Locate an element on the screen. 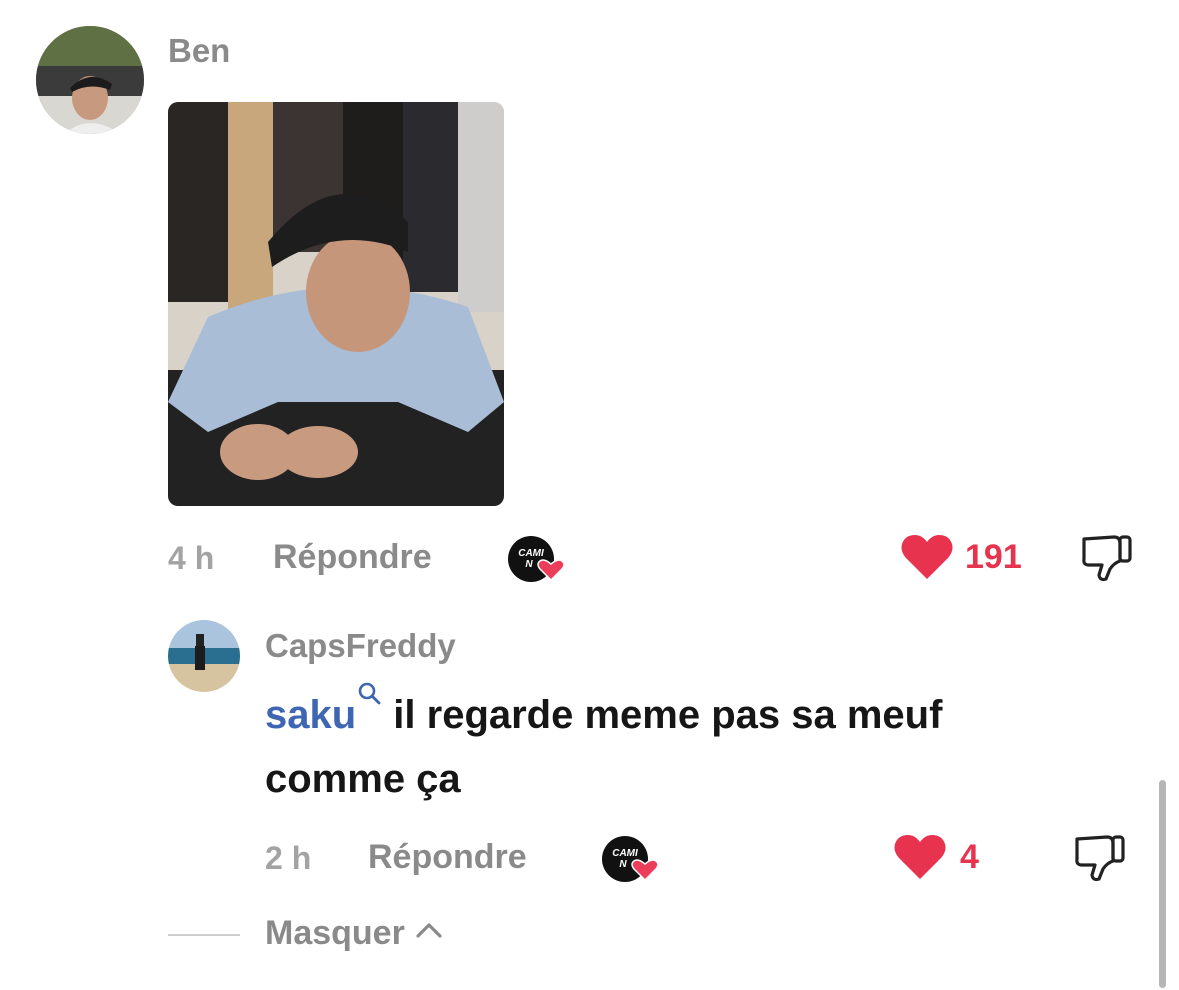  comment-text-body: il regarde meme pas sa meuf is located at coordinates (662, 715).